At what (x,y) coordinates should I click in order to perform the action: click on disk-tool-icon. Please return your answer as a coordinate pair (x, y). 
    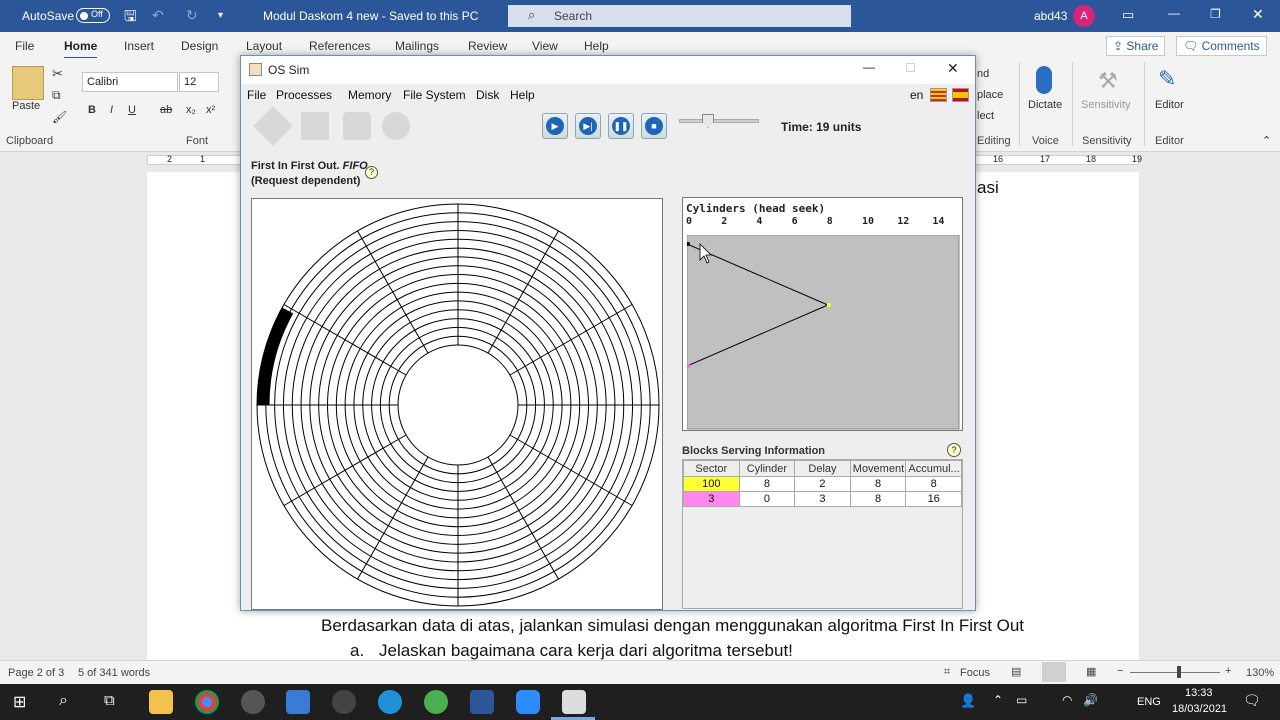
    Looking at the image, I should click on (396, 126).